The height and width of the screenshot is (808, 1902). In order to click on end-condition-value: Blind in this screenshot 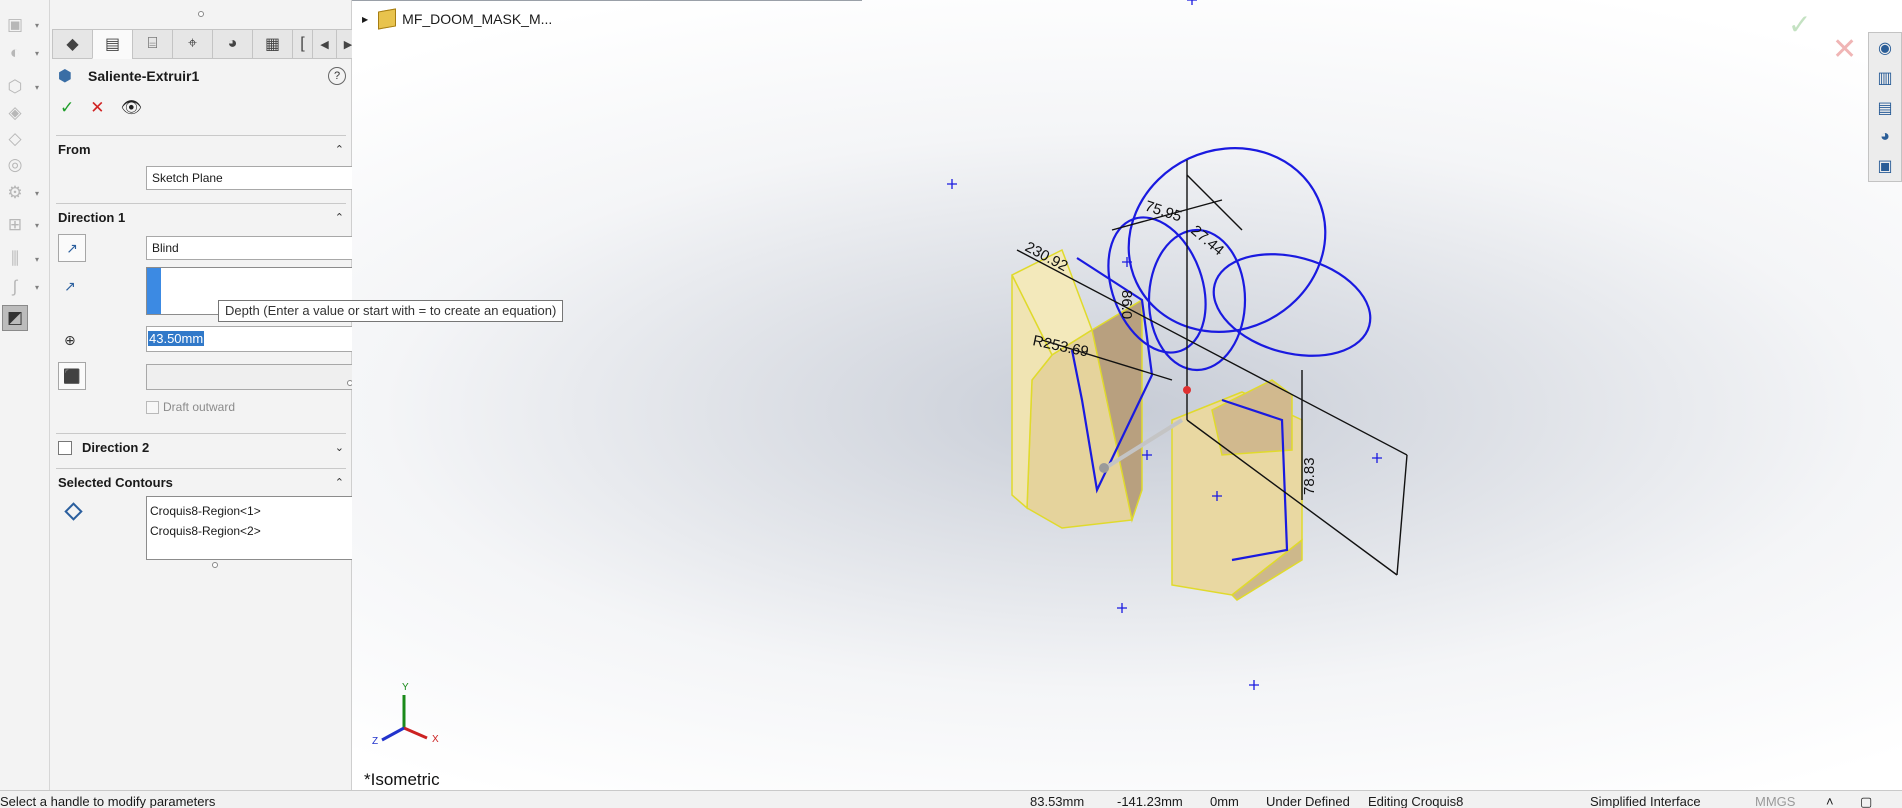, I will do `click(165, 248)`.